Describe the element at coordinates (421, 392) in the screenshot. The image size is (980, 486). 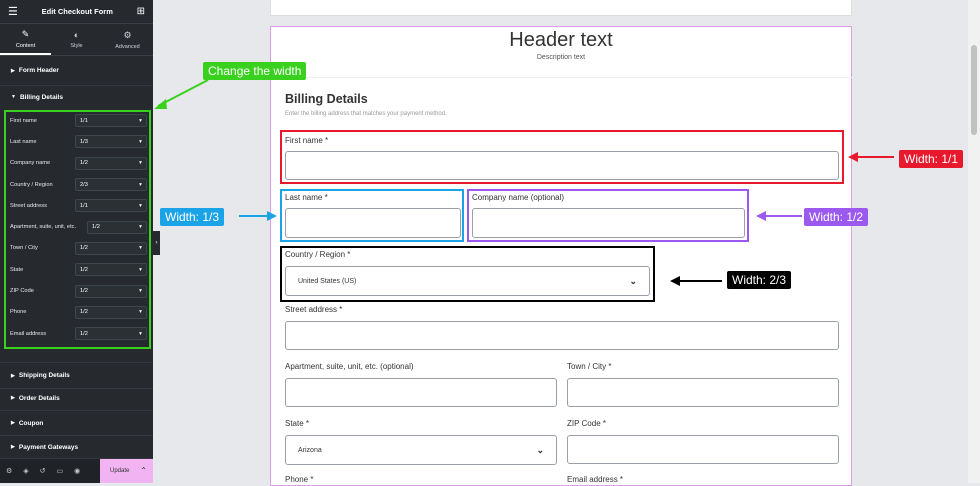
I see `apartment-input` at that location.